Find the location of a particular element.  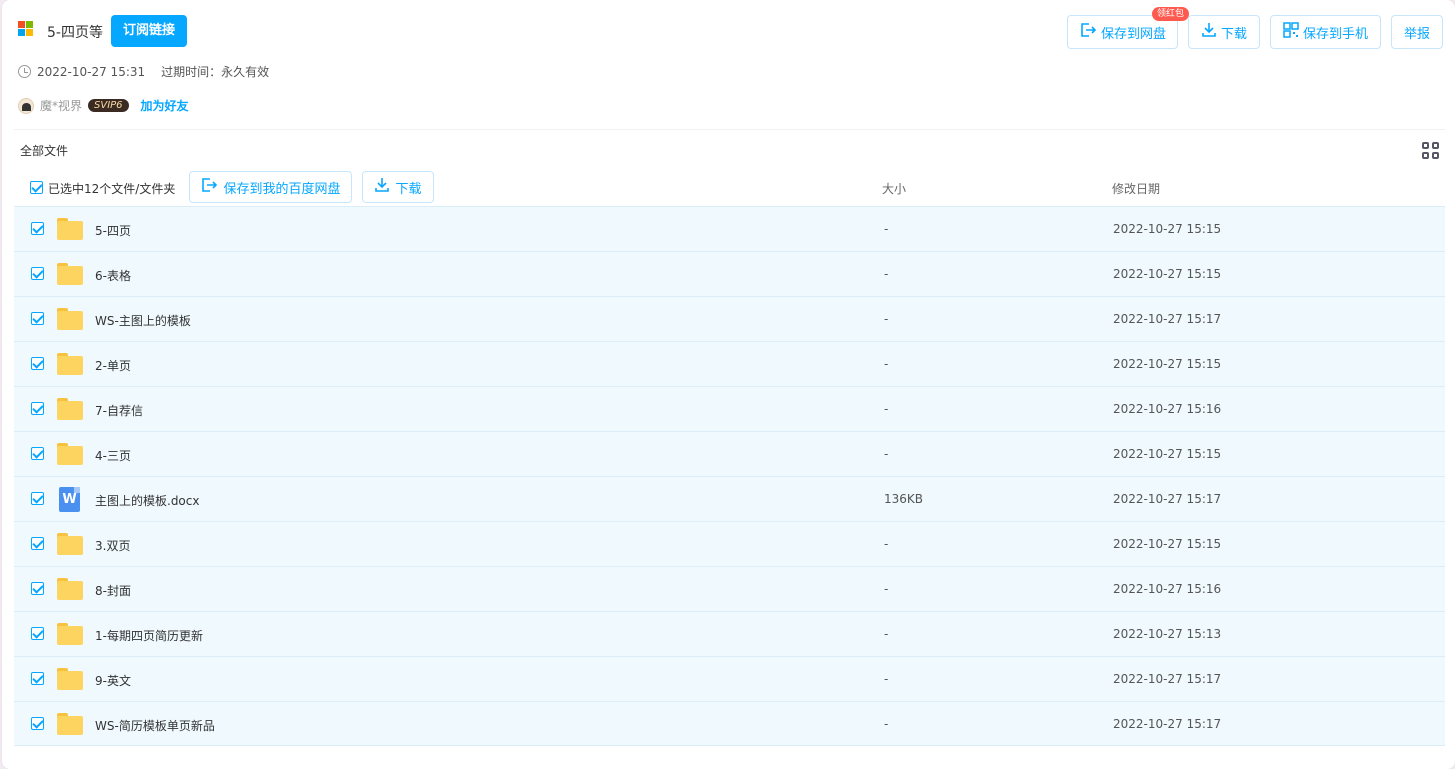

list-item: 1-每期四页简历更新 - 2022-10-27 15:13 is located at coordinates (729, 633).